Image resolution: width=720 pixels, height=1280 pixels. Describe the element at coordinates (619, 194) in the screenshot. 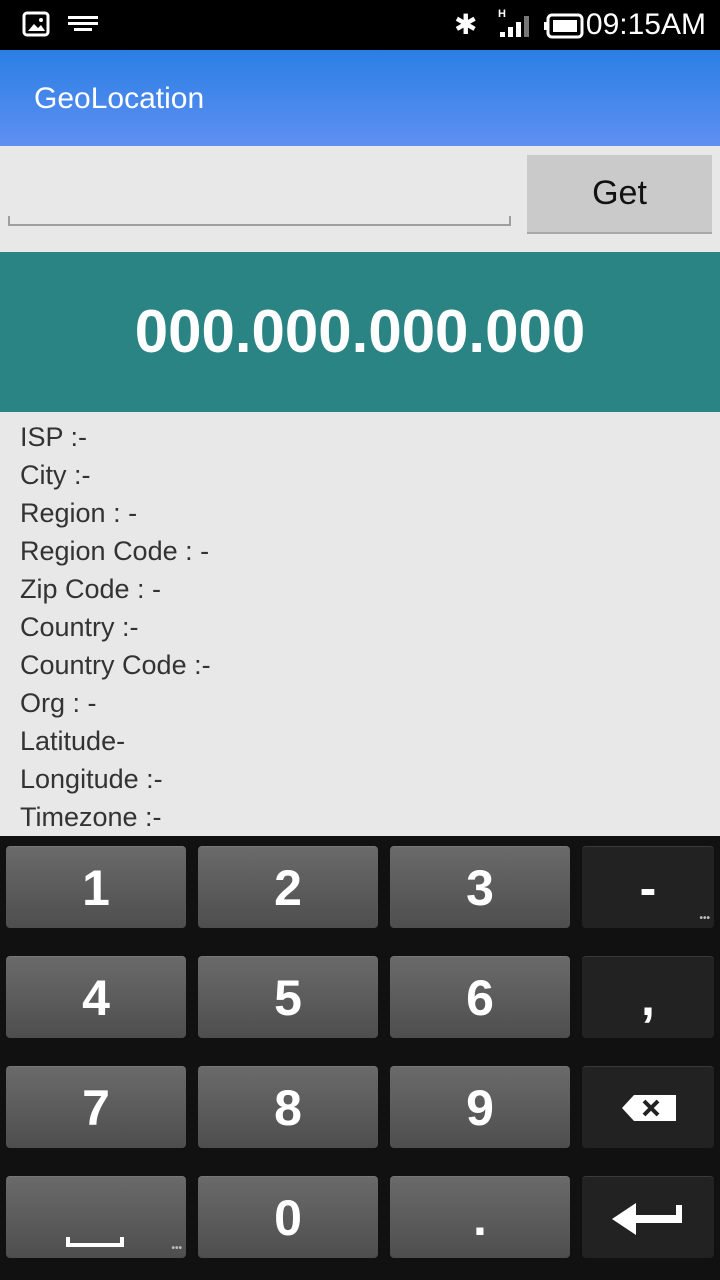

I see `get-button: Get` at that location.